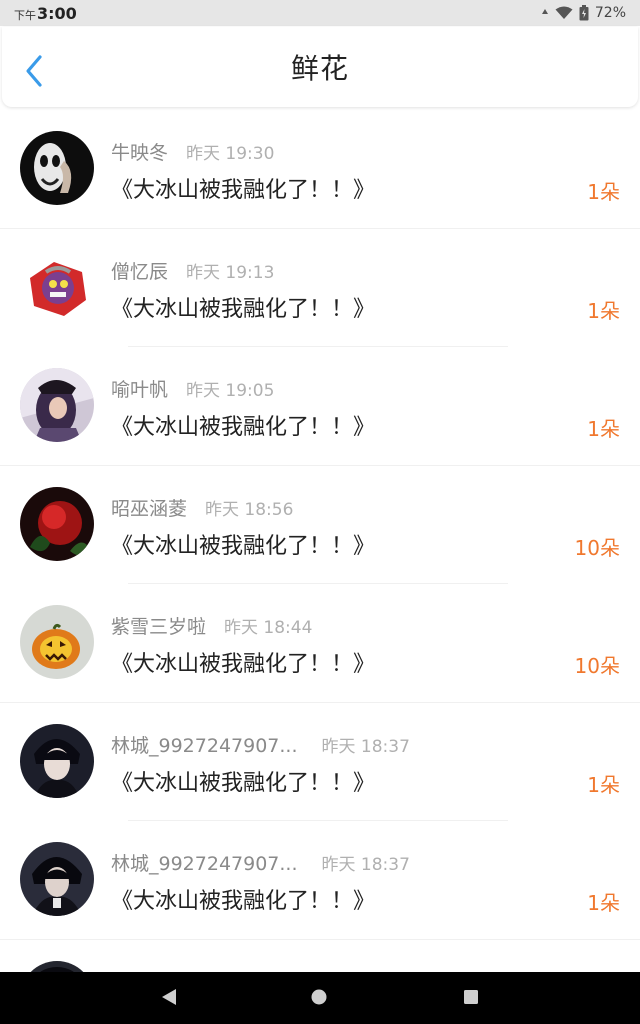 This screenshot has width=640, height=1024. I want to click on square-recents-icon, so click(471, 999).